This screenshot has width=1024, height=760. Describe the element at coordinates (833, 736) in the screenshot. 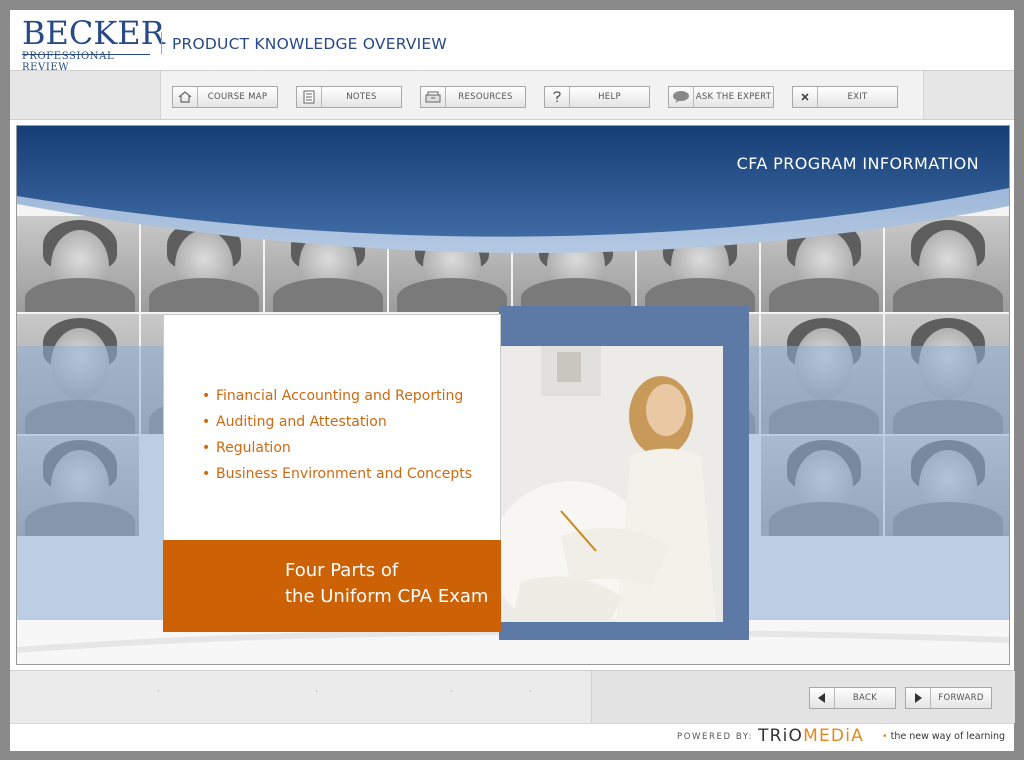

I see `brand-part-b: MEDiA` at that location.